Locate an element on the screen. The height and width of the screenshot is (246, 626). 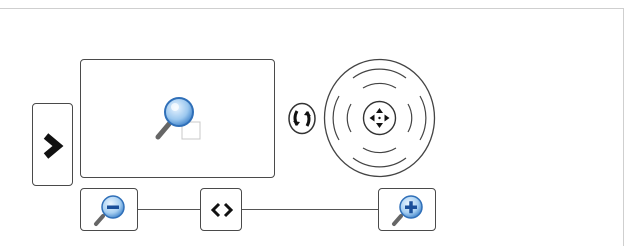
zoom-out-button is located at coordinates (109, 209).